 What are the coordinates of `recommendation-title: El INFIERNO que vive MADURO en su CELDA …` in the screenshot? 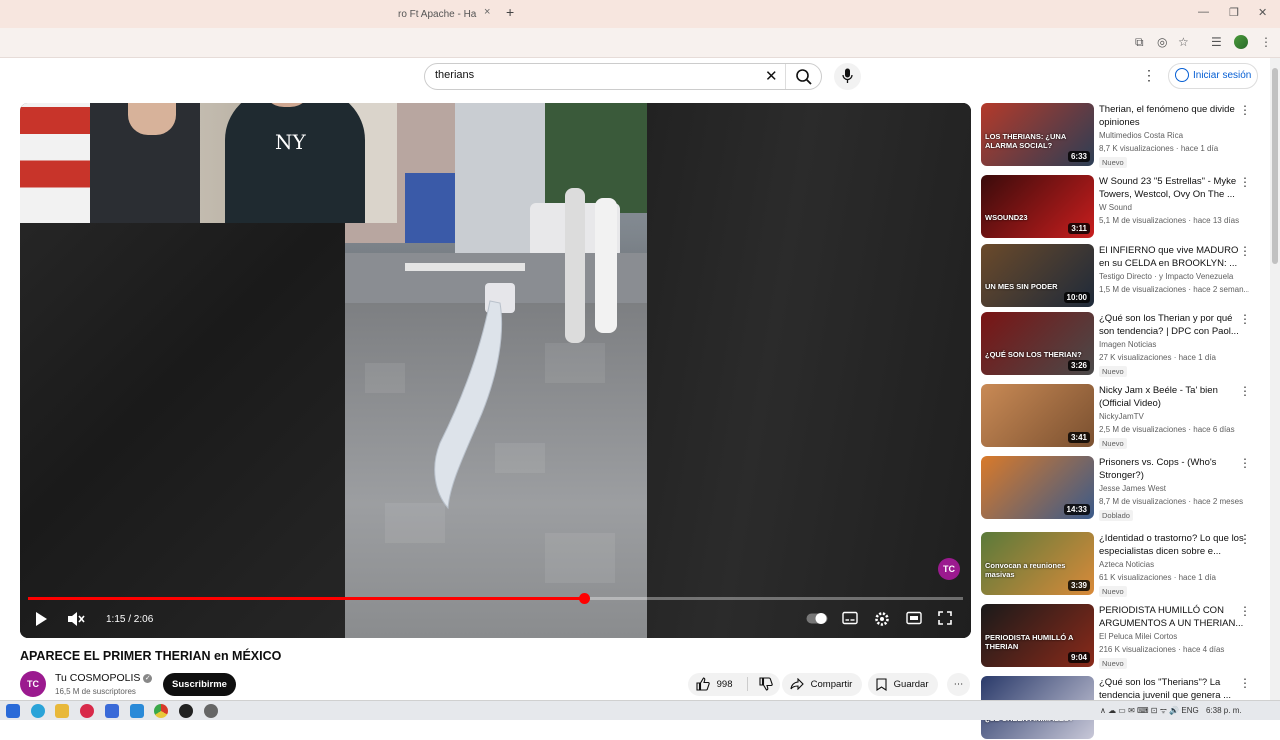 It's located at (1172, 257).